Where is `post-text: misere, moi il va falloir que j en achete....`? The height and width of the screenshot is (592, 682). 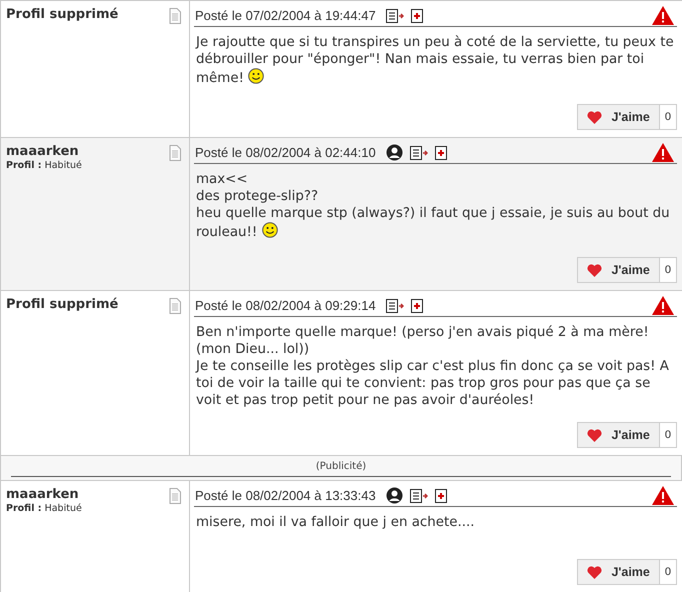
post-text: misere, moi il va falloir que j en achete.... is located at coordinates (335, 522).